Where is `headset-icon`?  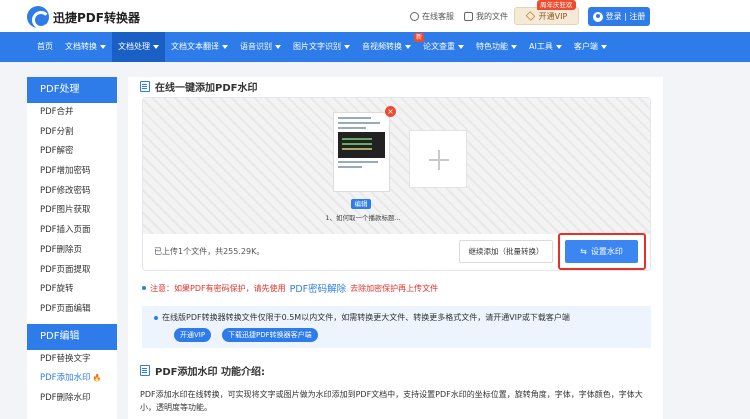 headset-icon is located at coordinates (414, 16).